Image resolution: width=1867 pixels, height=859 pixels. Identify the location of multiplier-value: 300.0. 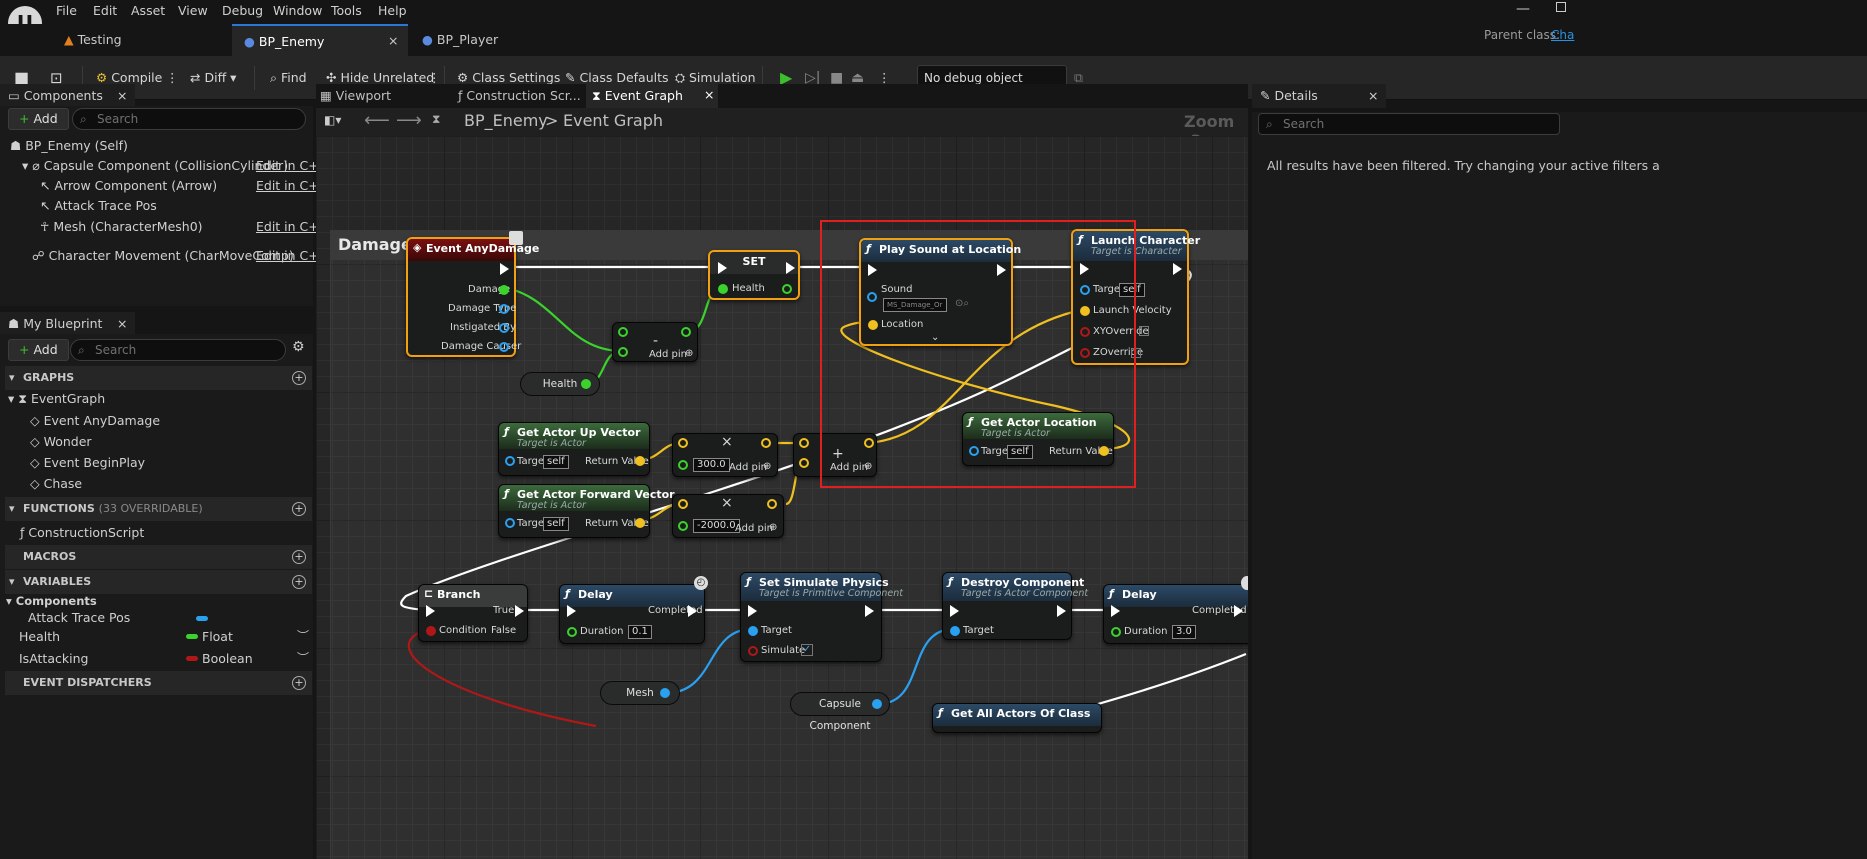
(711, 465).